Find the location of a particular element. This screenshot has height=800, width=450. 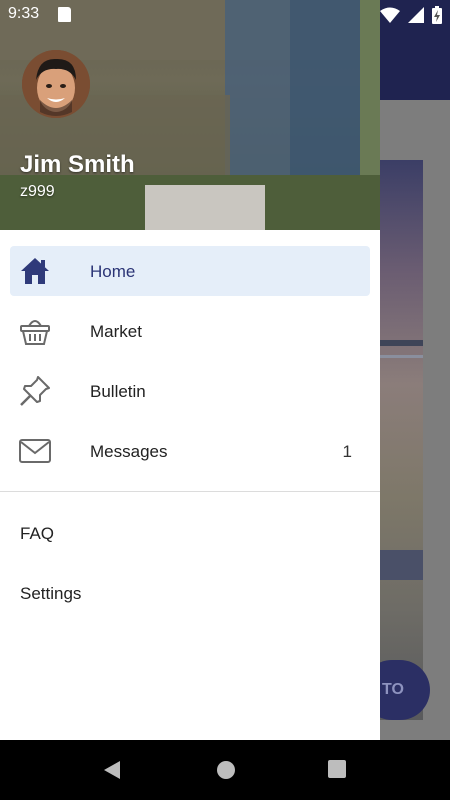

menu-item-messages: Messages 1 is located at coordinates (190, 451).